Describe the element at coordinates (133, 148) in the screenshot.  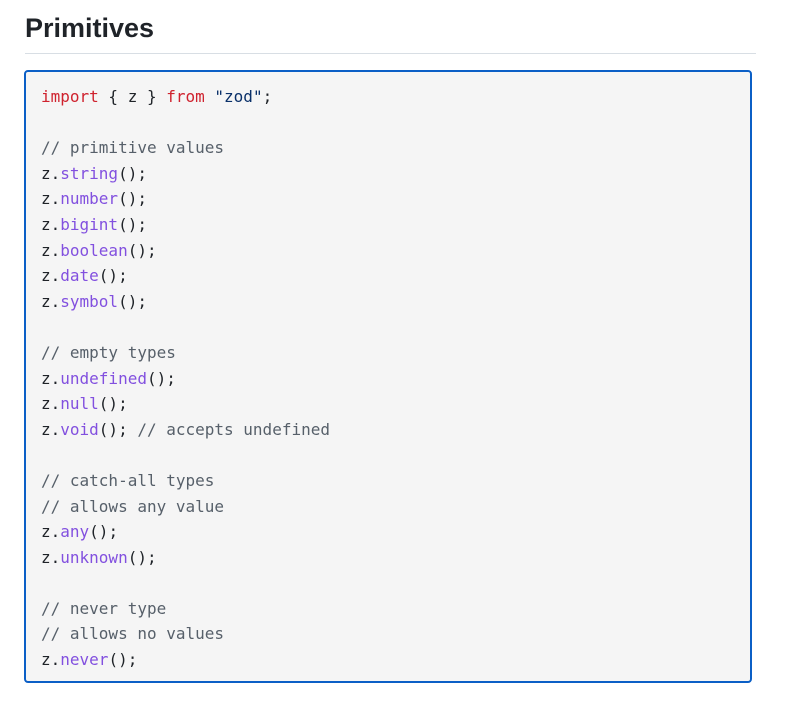
I see `comment-token: // primitive values` at that location.